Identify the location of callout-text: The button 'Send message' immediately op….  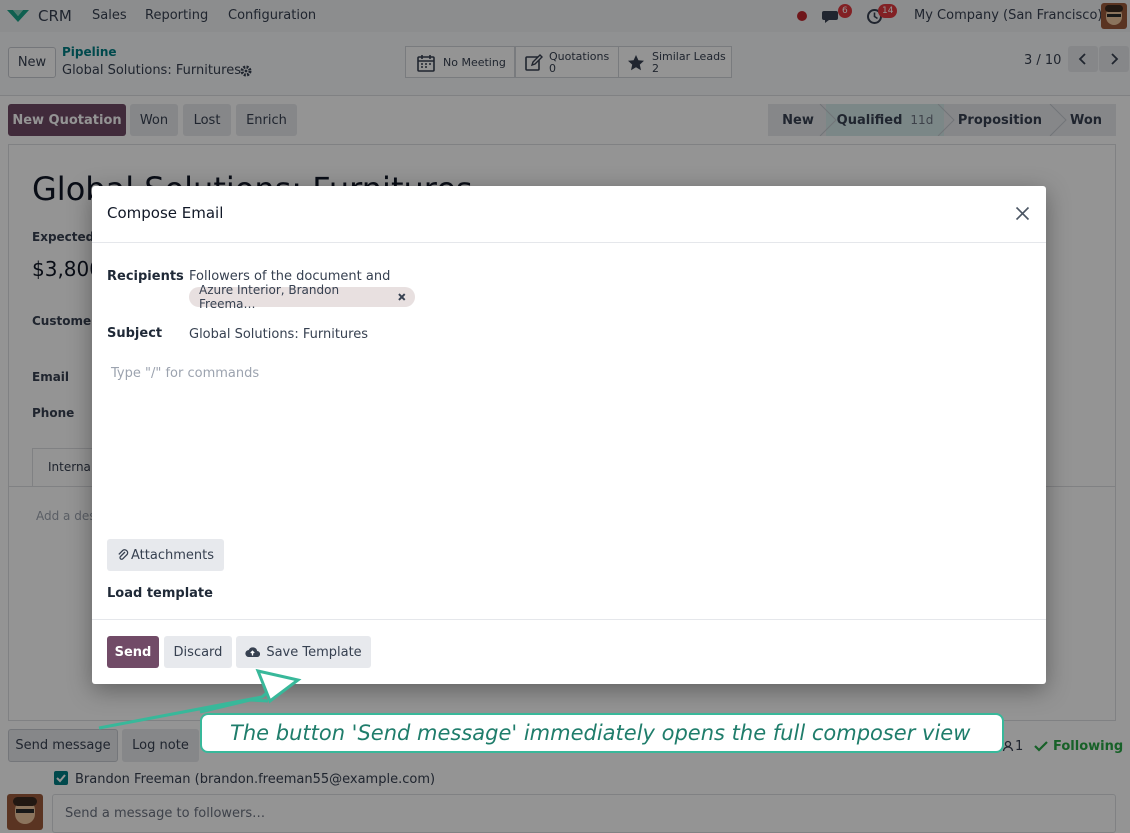
(600, 733).